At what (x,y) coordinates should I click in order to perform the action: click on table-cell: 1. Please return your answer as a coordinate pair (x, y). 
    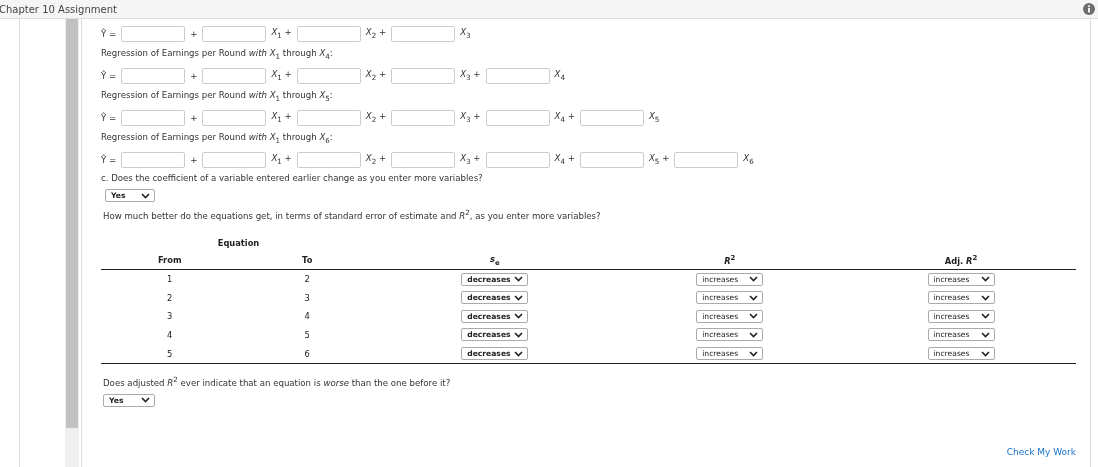
    Looking at the image, I should click on (170, 279).